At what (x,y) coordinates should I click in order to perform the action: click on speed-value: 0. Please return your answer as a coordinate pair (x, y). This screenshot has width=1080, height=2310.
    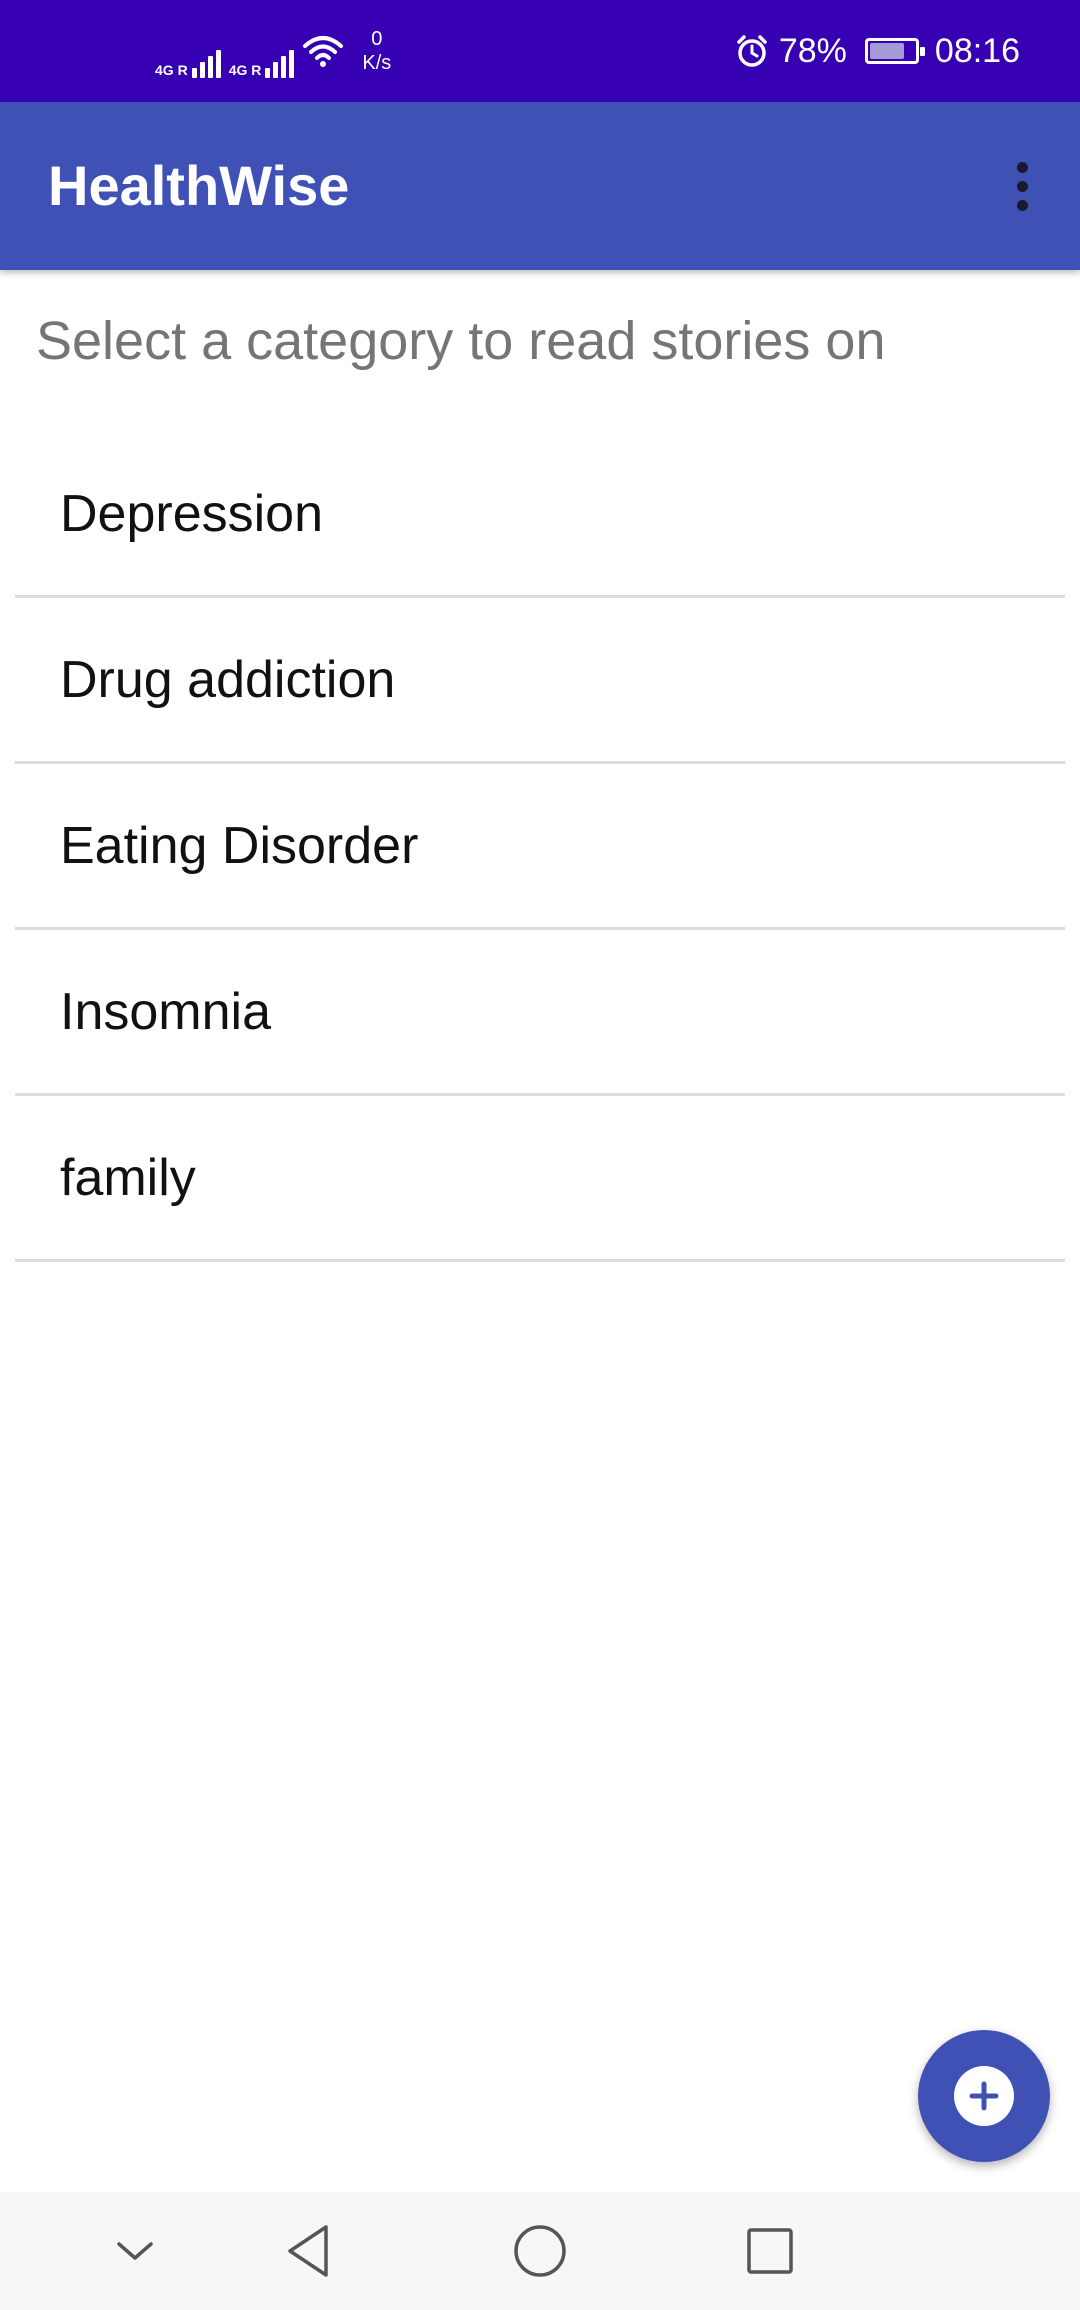
    Looking at the image, I should click on (377, 39).